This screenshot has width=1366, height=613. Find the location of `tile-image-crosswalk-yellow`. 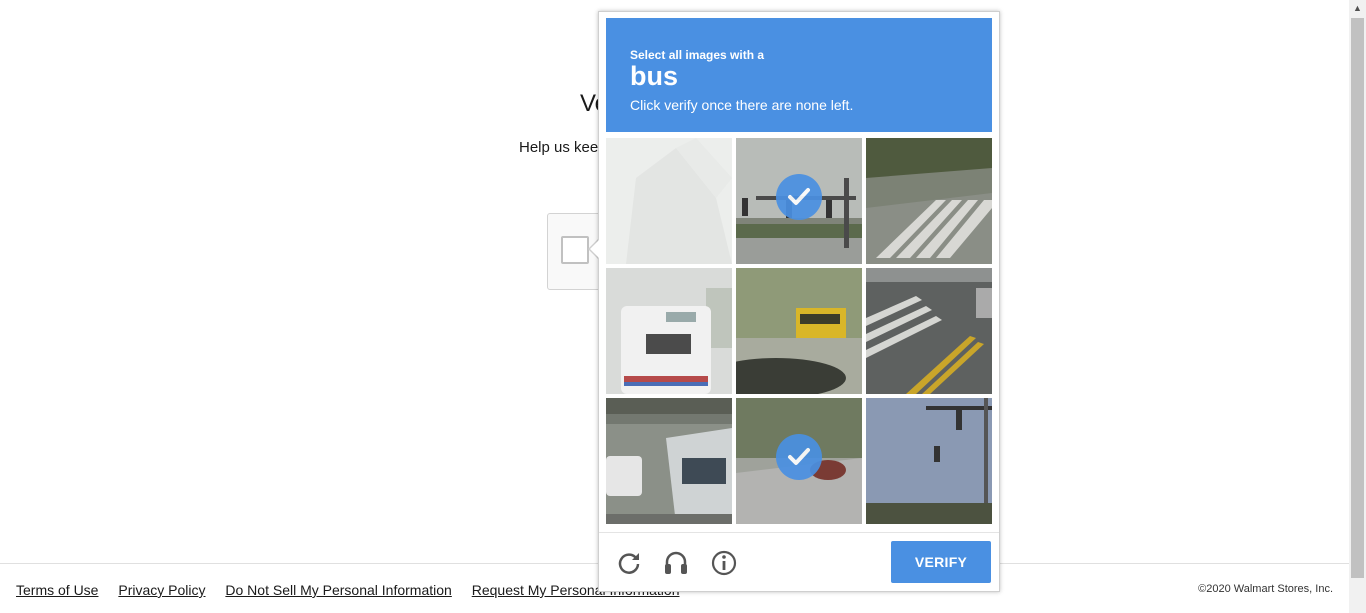

tile-image-crosswalk-yellow is located at coordinates (929, 331).